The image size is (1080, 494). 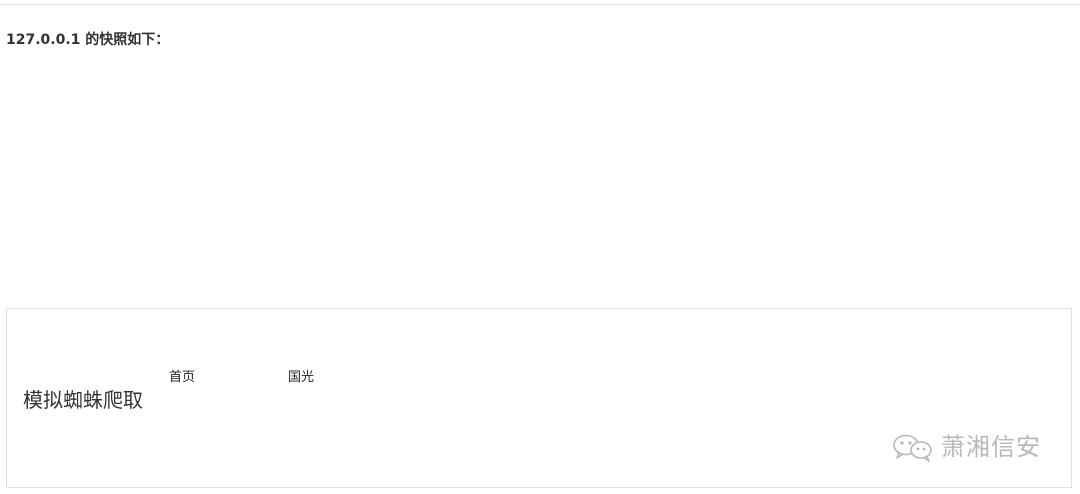 I want to click on watermark: 萧湘信安, so click(x=966, y=447).